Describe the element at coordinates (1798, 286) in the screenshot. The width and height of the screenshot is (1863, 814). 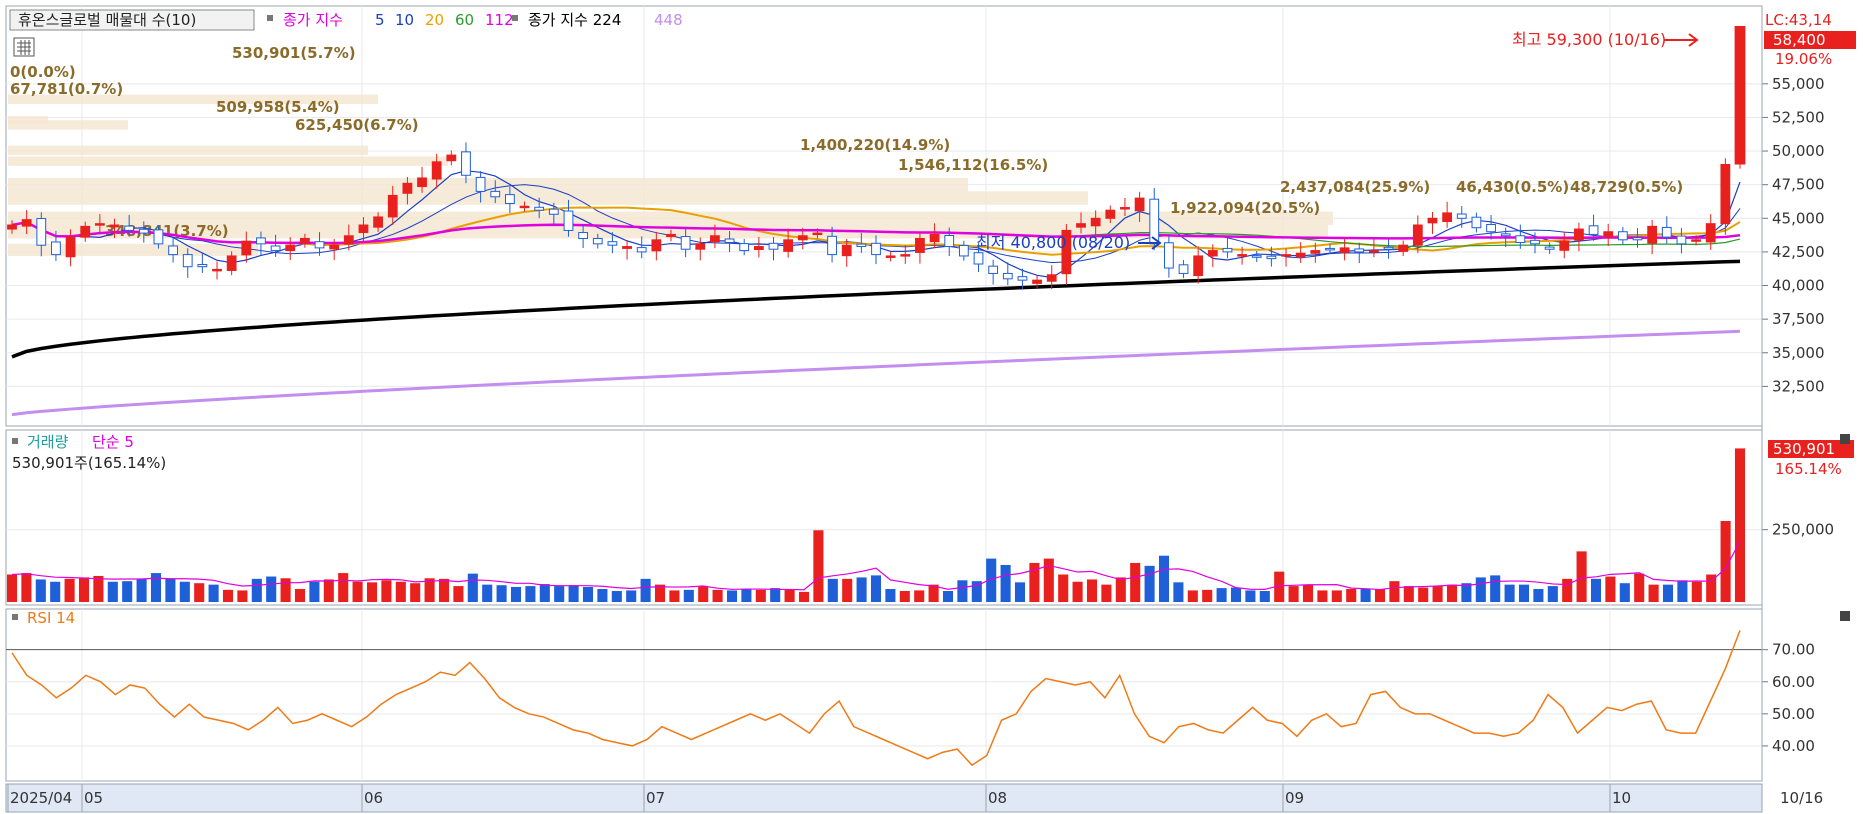
I see `price-tick-label: 40,000` at that location.